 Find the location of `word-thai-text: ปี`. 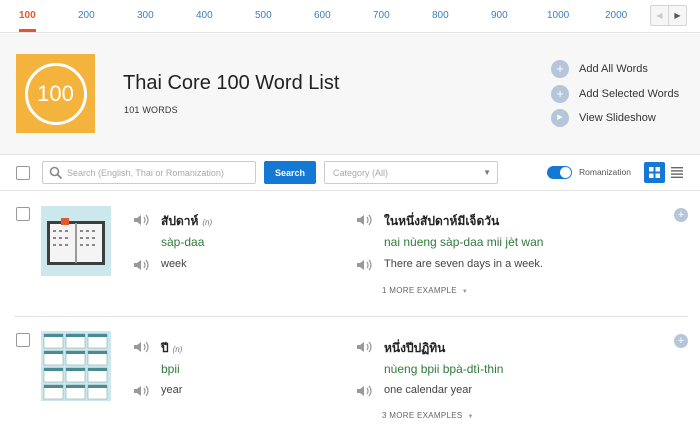

word-thai-text: ปี is located at coordinates (165, 348).